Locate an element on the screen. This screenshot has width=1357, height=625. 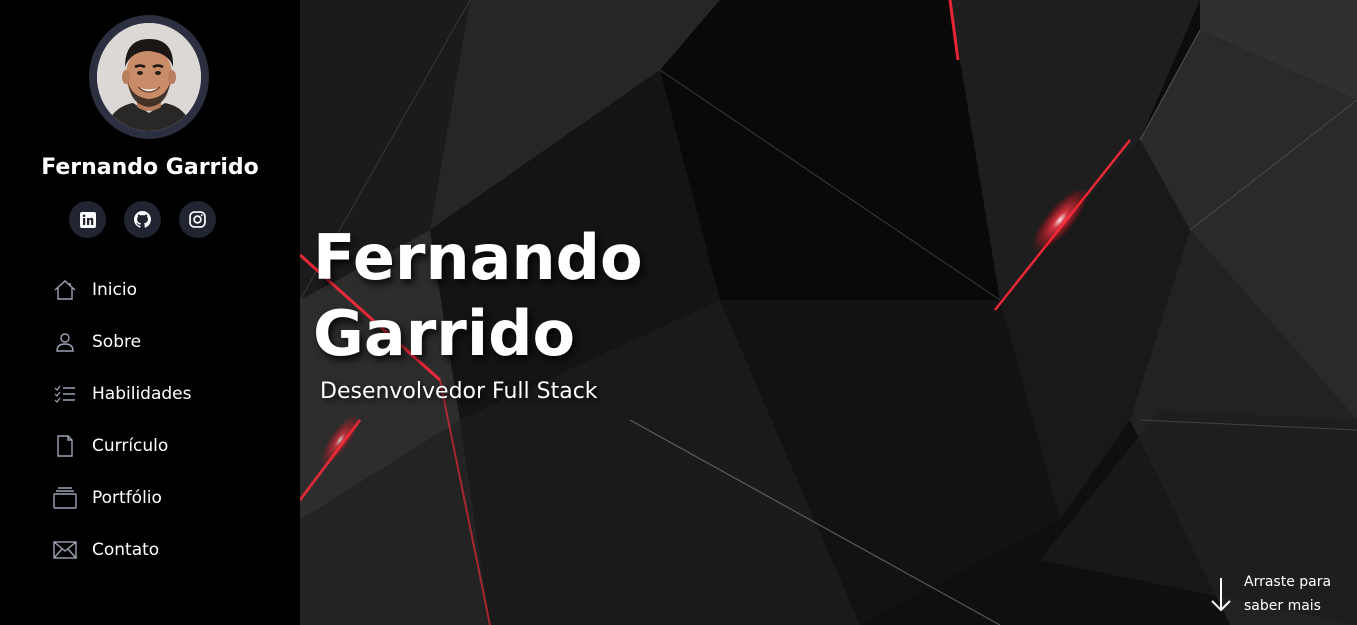
list-check-icon is located at coordinates (65, 394).